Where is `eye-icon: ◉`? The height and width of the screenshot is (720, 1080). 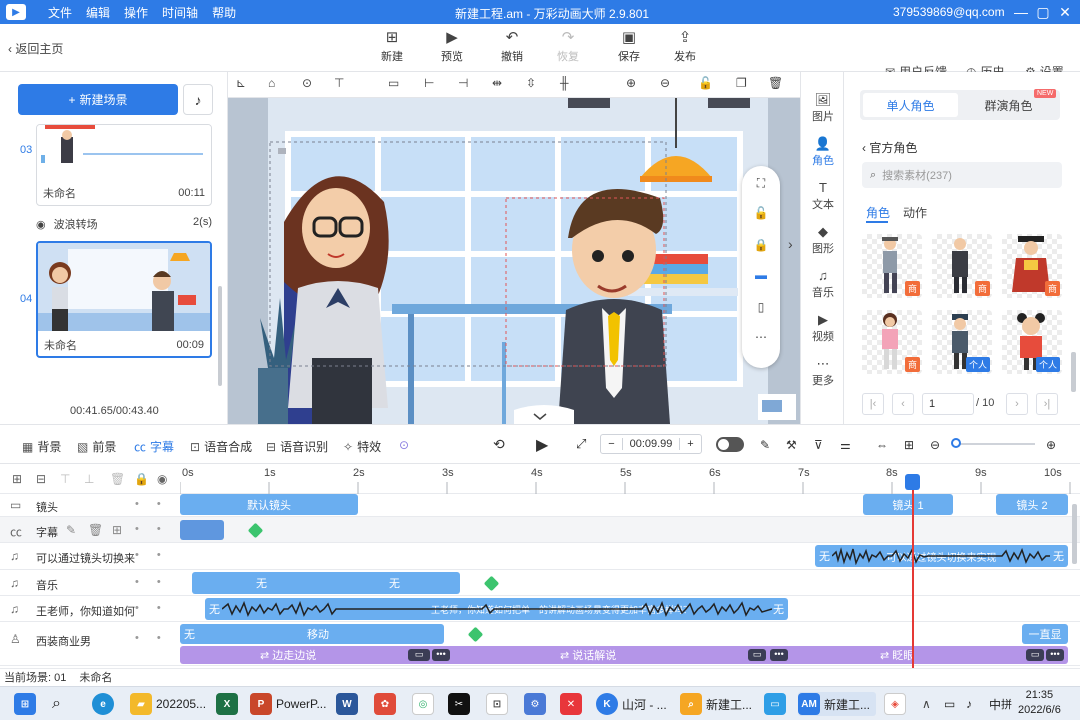
eye-icon: ◉ is located at coordinates (162, 479).